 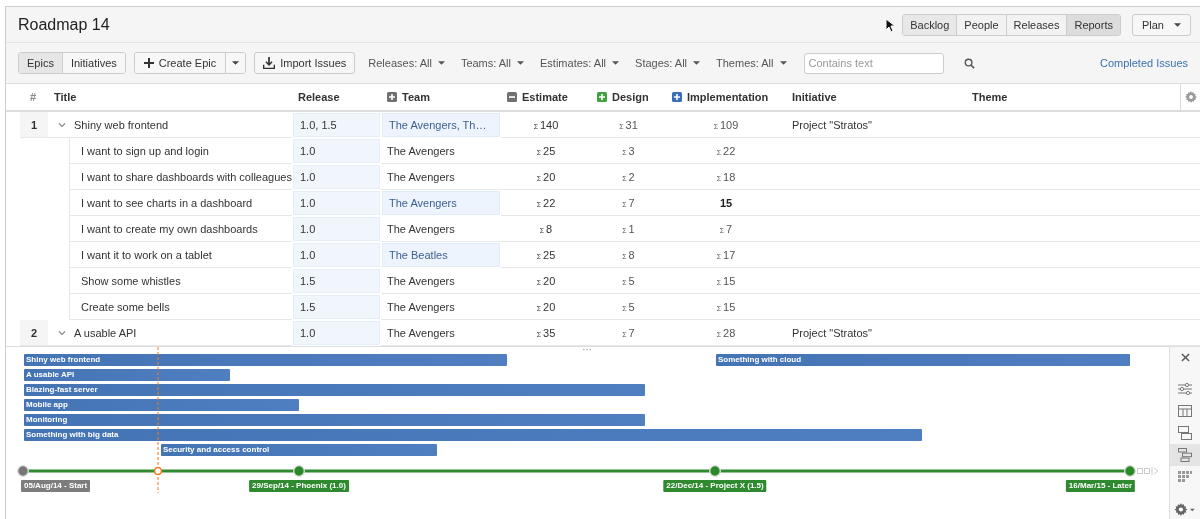 I want to click on view-toggle: Initiatives, so click(x=93, y=63).